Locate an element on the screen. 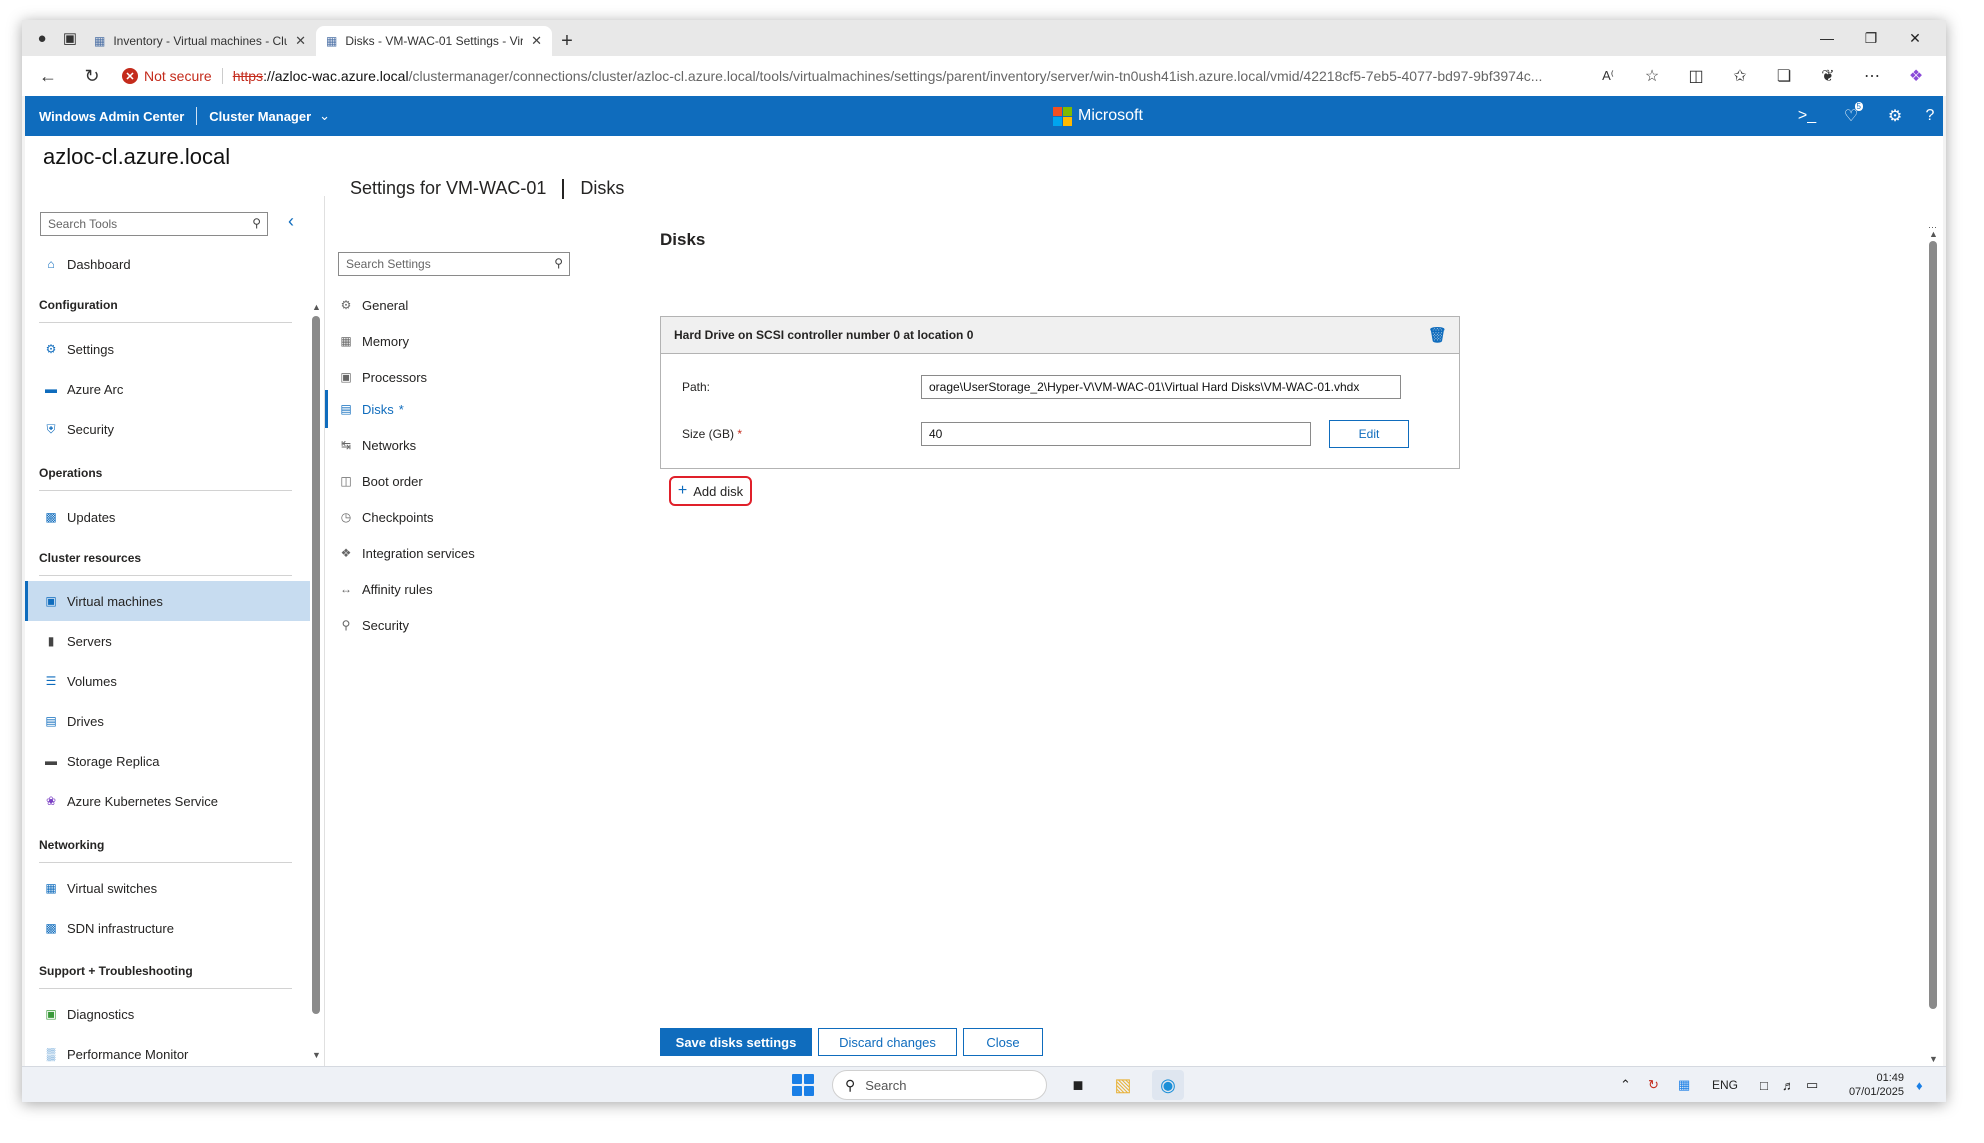  clock-time: 01:49 is located at coordinates (1890, 1078).